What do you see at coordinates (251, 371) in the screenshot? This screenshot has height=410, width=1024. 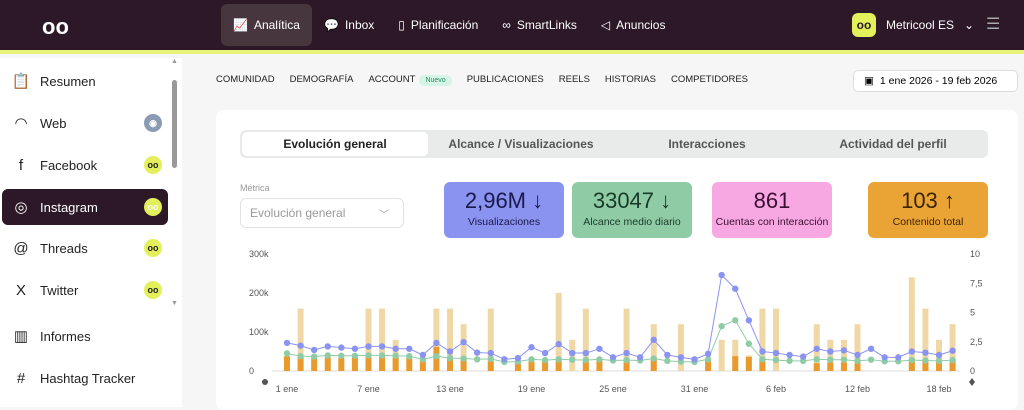 I see `y-left-tick: 0` at bounding box center [251, 371].